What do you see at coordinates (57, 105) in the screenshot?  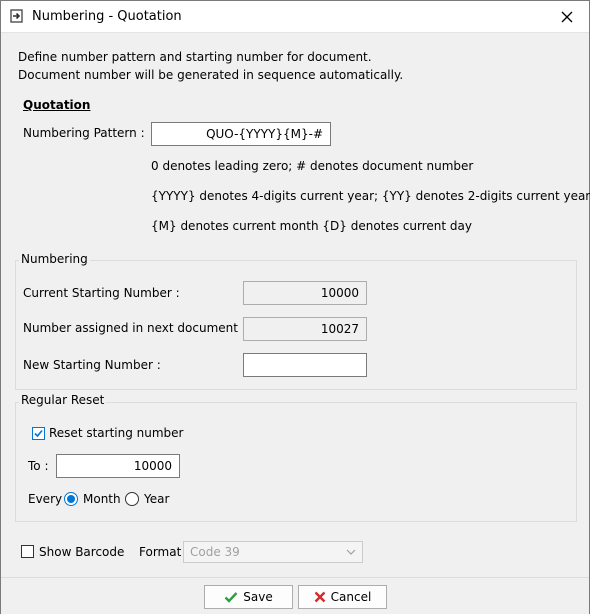 I see `quotation-heading: Quotation` at bounding box center [57, 105].